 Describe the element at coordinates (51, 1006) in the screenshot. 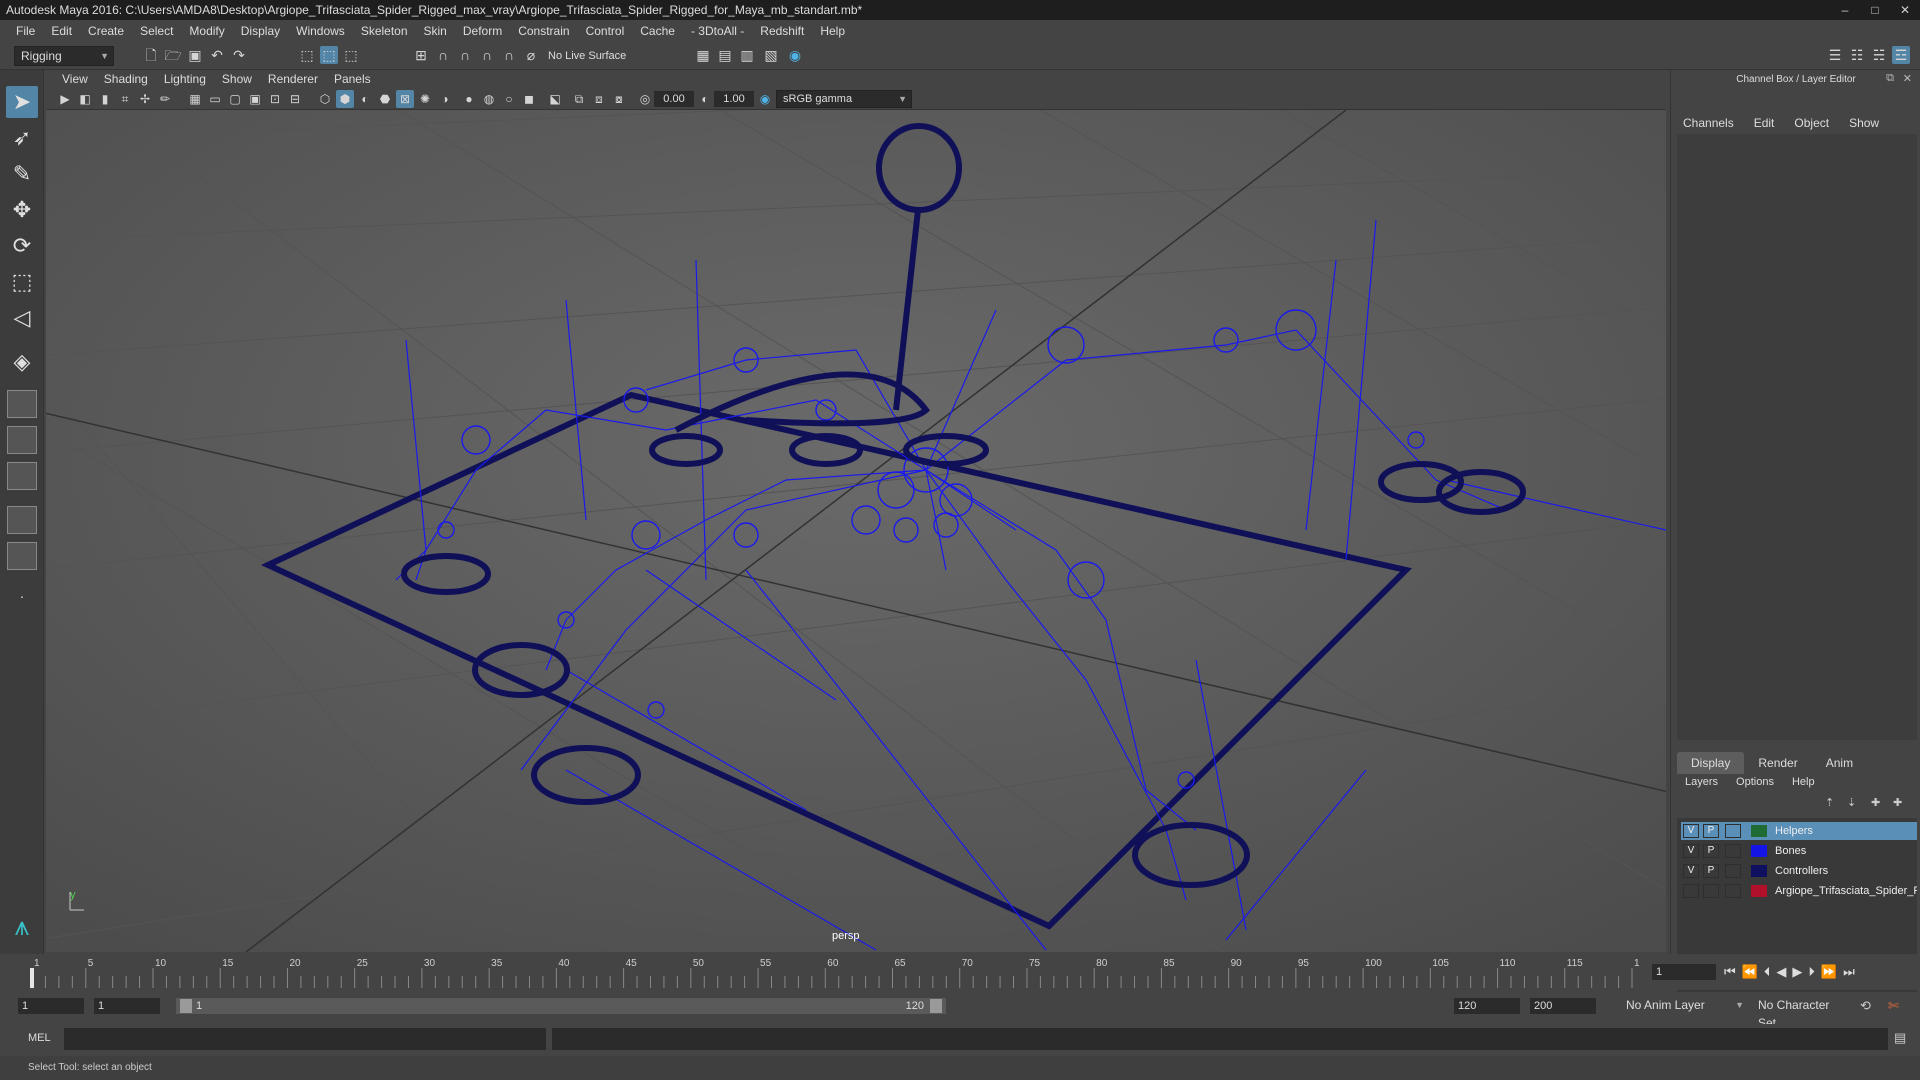

I see `animation-start-field: 1` at that location.